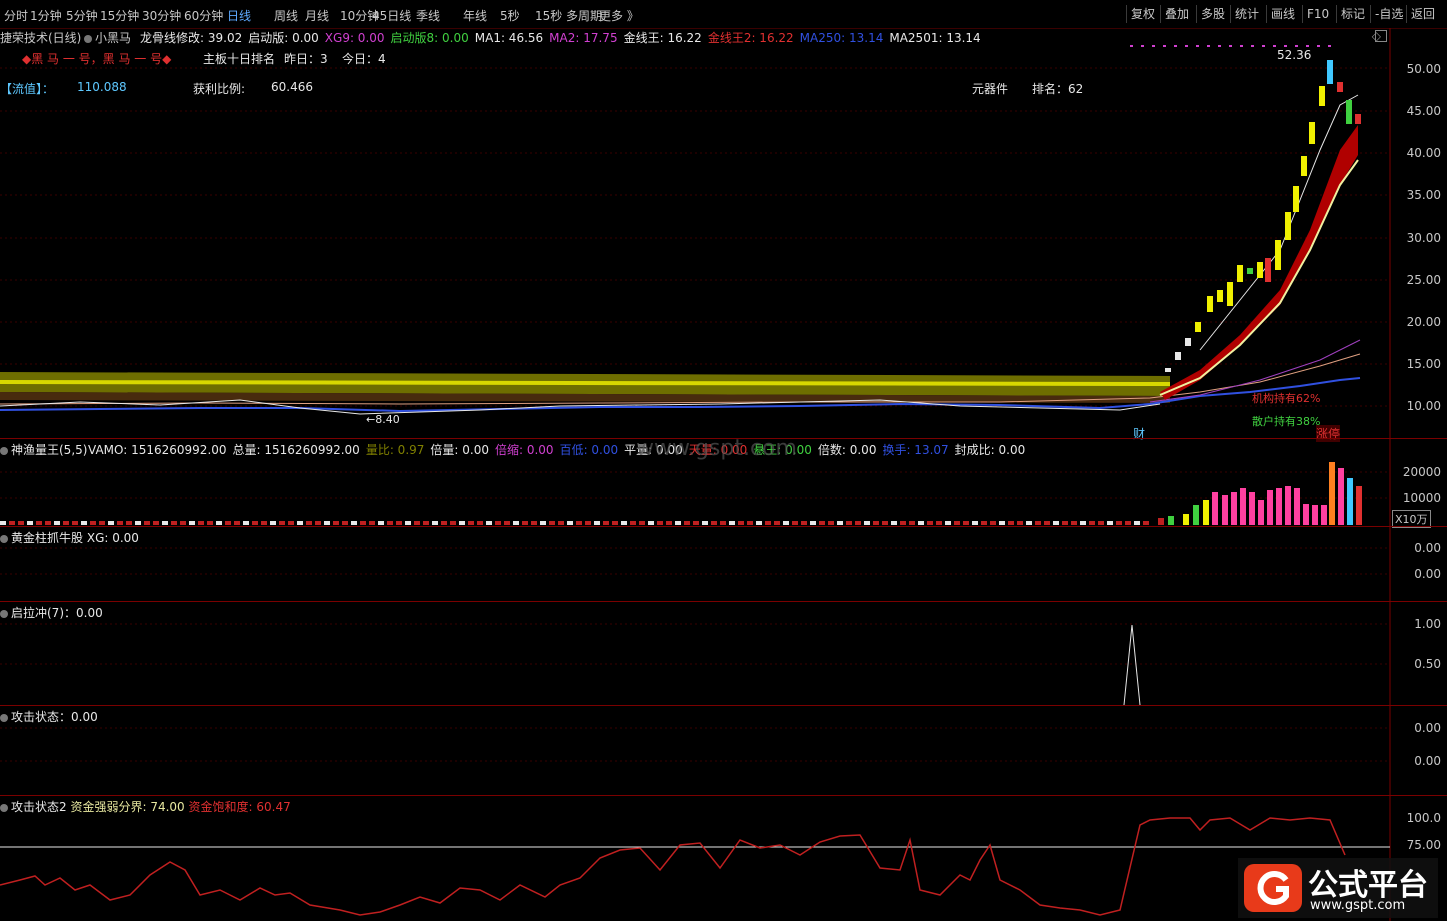 The height and width of the screenshot is (921, 1447). Describe the element at coordinates (69, 537) in the screenshot. I see `gold-pillar-header: 黄金柱抓牛股 XG: 0.00` at that location.